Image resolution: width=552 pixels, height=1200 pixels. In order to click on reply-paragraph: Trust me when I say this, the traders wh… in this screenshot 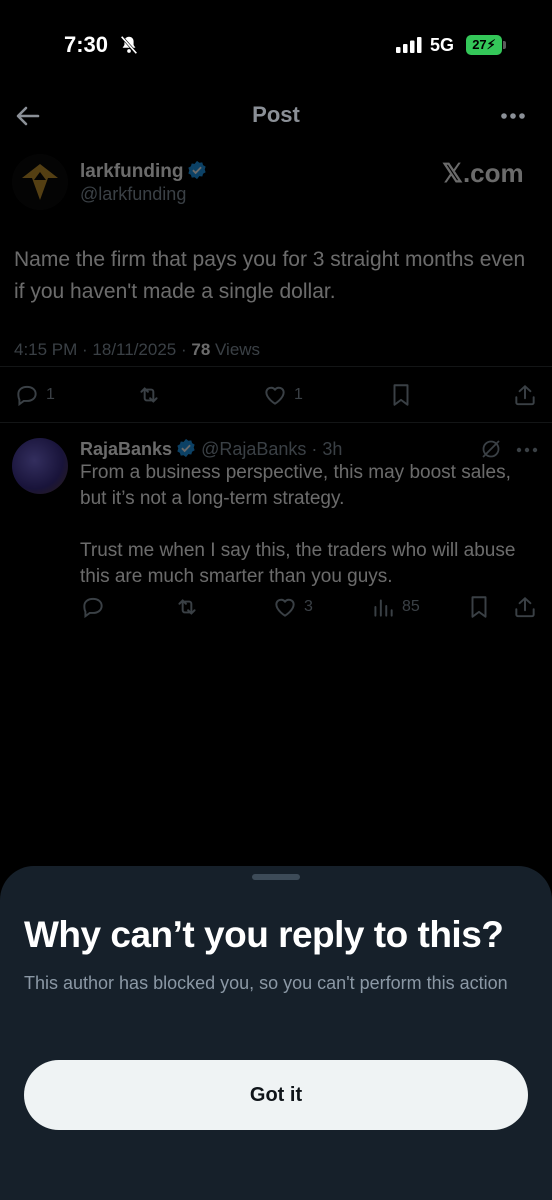, I will do `click(298, 563)`.